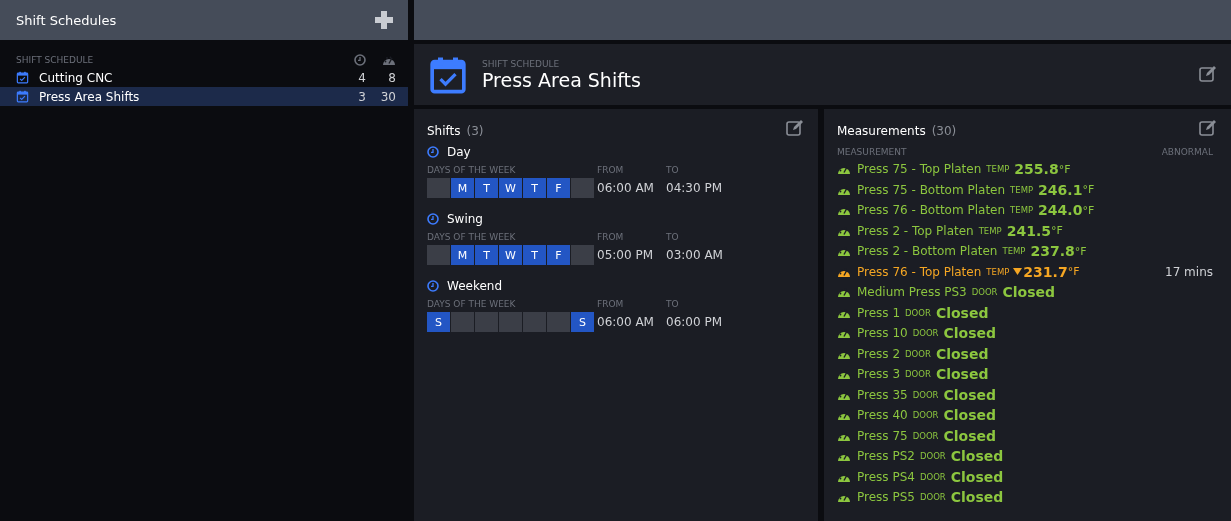  I want to click on measurement-value: 231.7, so click(1045, 271).